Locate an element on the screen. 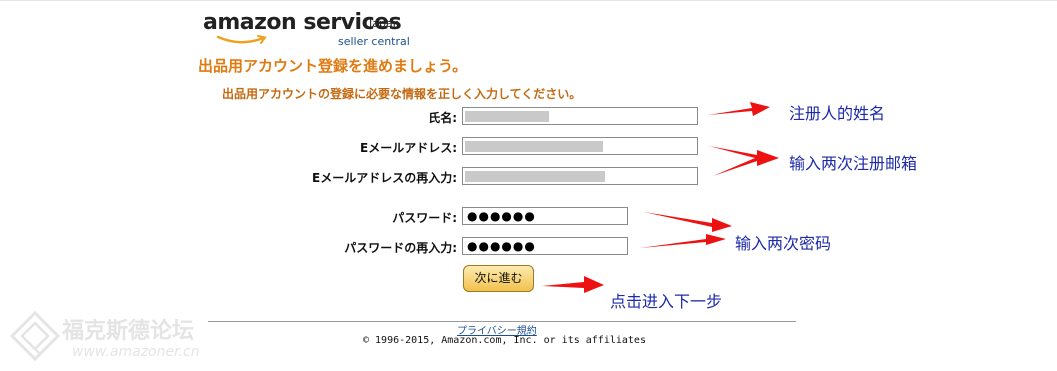 This screenshot has width=1057, height=371. name-annotation: 注册人的姓名 is located at coordinates (837, 113).